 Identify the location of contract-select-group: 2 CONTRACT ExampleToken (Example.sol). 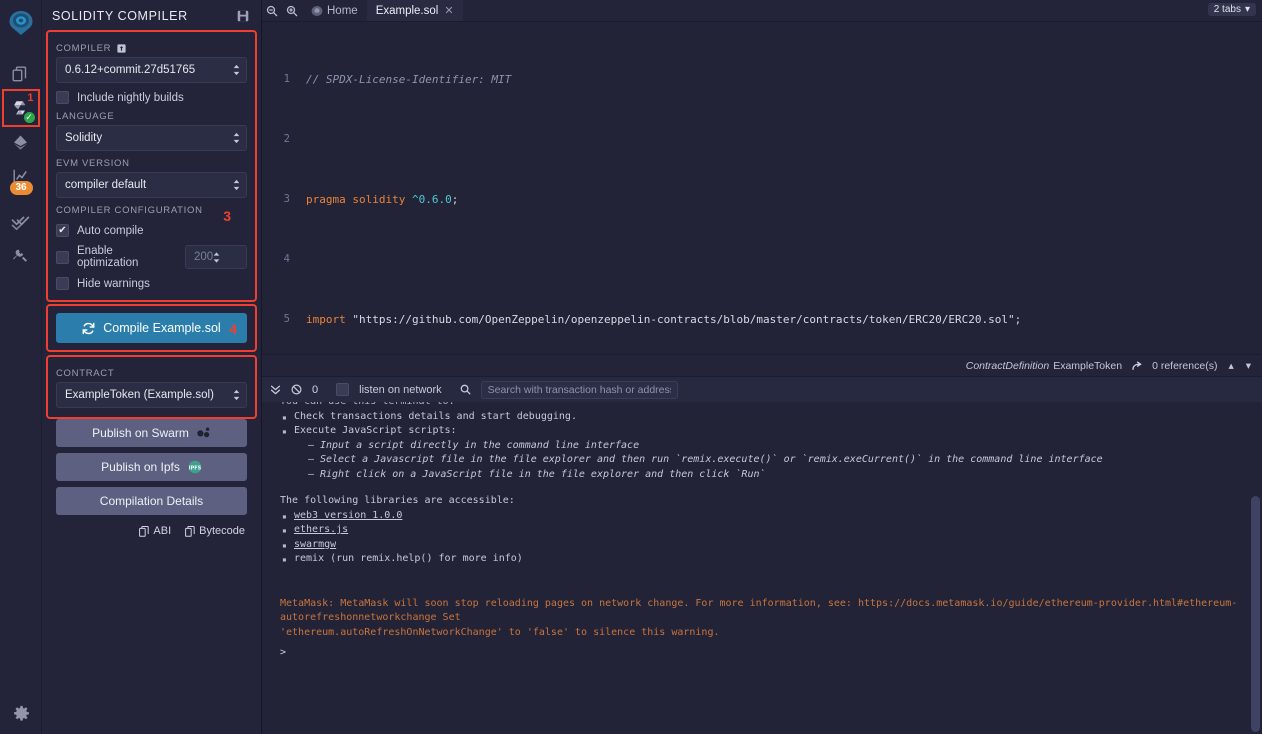
(151, 387).